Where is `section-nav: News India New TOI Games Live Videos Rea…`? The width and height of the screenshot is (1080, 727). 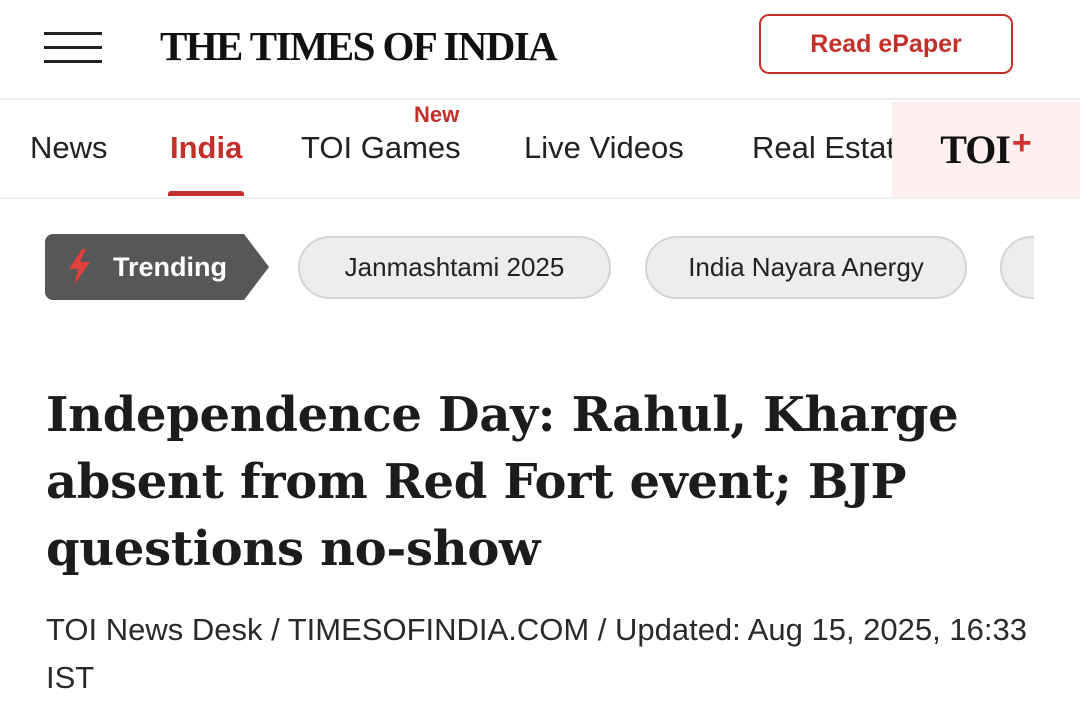 section-nav: News India New TOI Games Live Videos Rea… is located at coordinates (540, 150).